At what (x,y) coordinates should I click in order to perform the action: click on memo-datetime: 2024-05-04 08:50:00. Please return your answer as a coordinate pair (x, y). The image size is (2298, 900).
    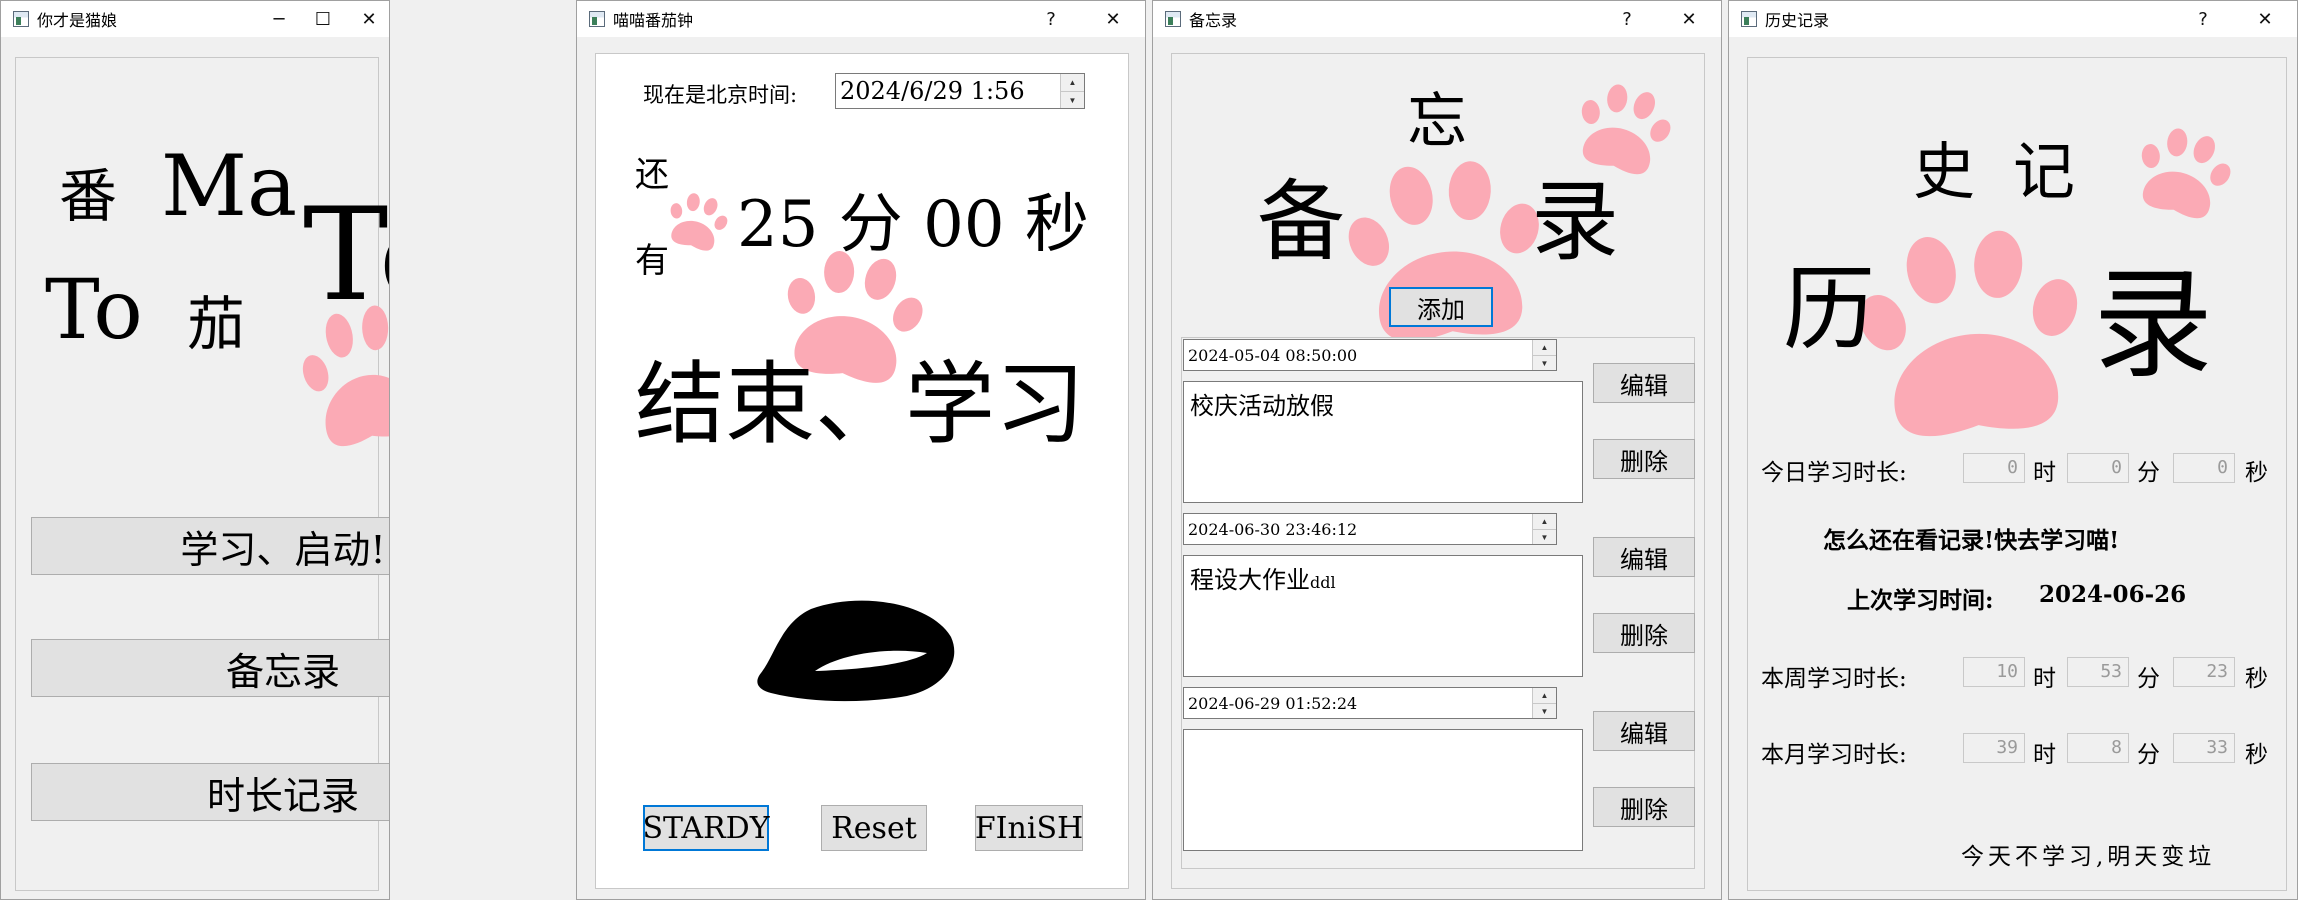
    Looking at the image, I should click on (1273, 355).